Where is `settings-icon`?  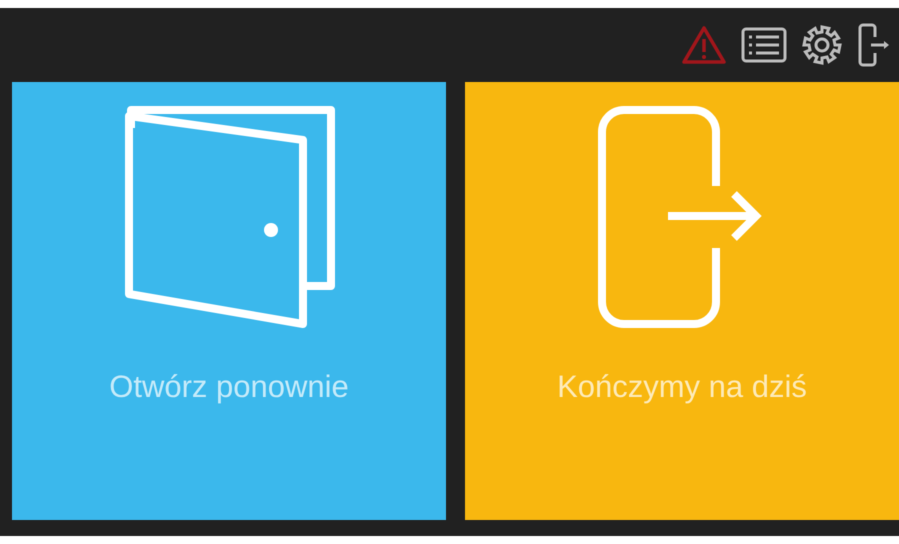
settings-icon is located at coordinates (822, 45).